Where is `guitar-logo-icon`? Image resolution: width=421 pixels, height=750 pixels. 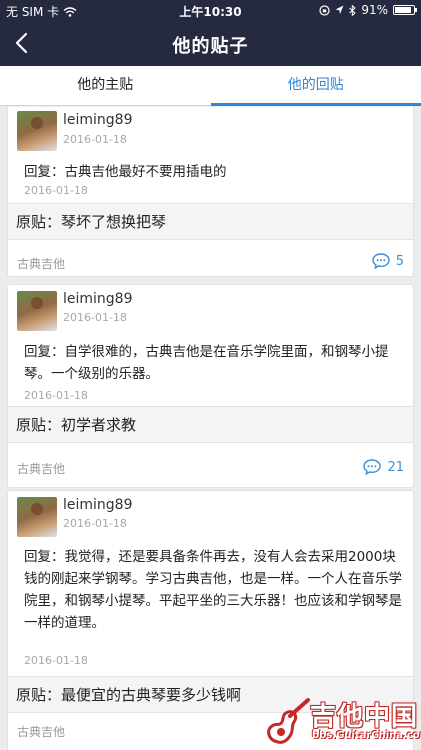 guitar-logo-icon is located at coordinates (288, 721).